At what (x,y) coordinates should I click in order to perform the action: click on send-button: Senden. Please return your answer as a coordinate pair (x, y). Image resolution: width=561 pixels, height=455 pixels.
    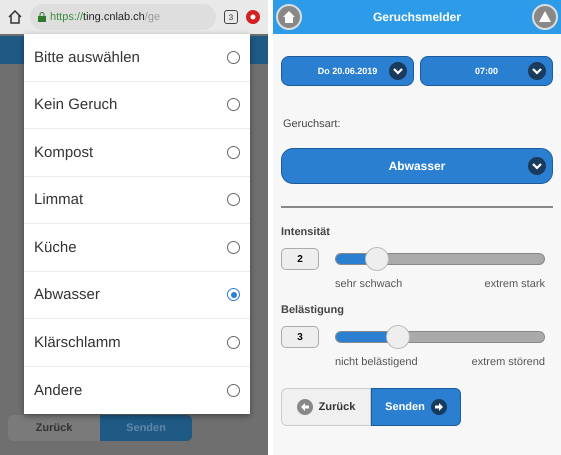
    Looking at the image, I should click on (416, 407).